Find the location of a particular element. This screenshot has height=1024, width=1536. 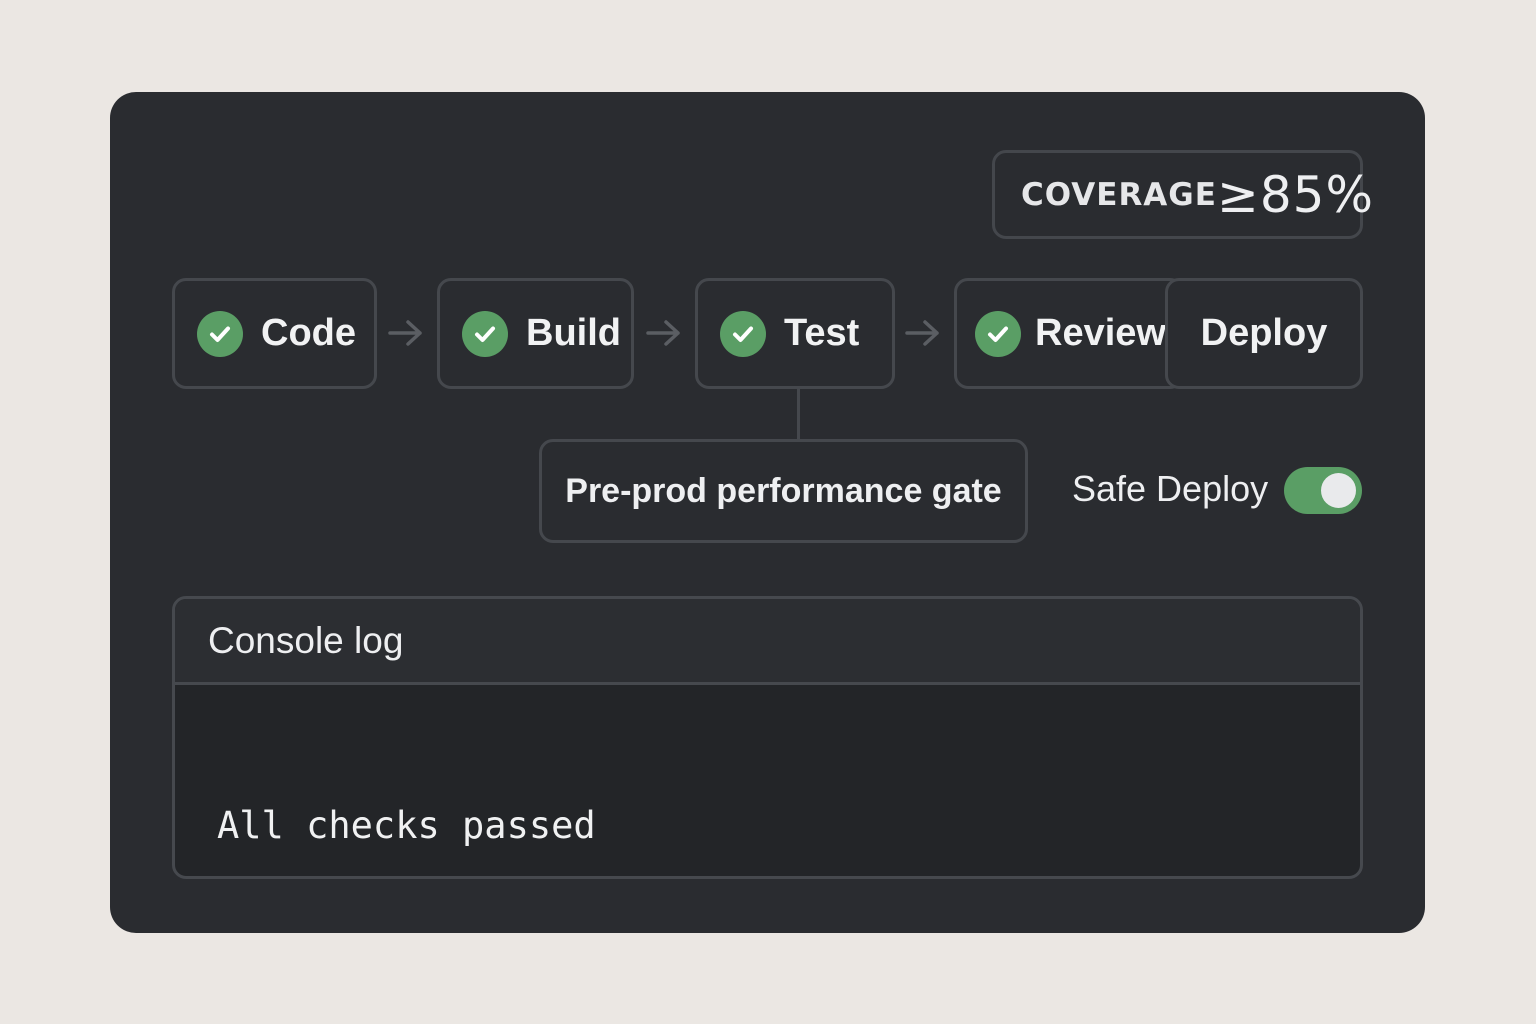

gate-label: Pre-prod performance gate is located at coordinates (783, 490).